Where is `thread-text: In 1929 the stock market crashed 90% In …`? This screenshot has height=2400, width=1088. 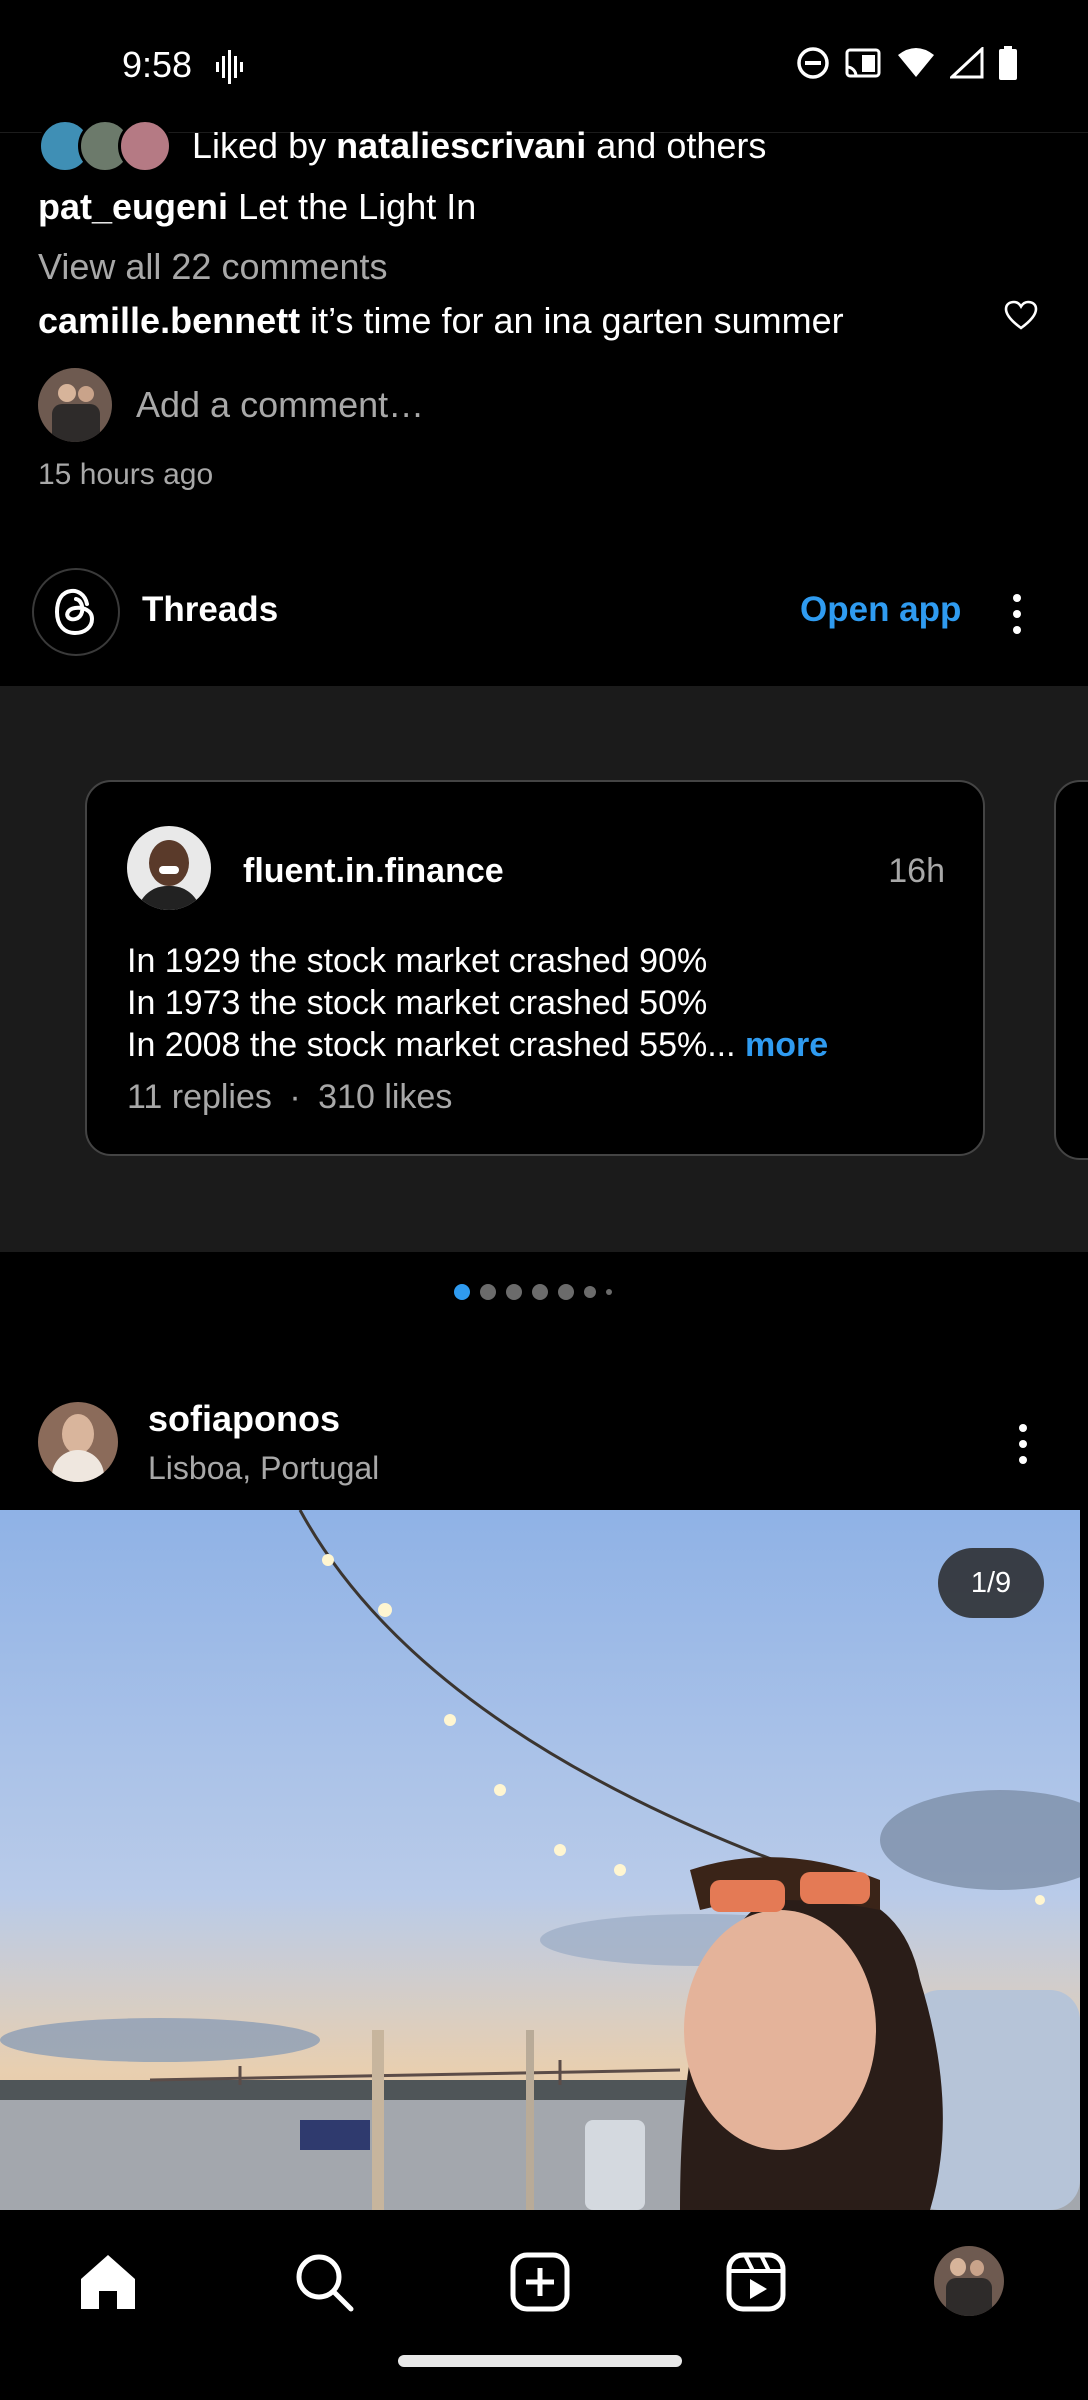
thread-text: In 1929 the stock market crashed 90% In … is located at coordinates (537, 1003).